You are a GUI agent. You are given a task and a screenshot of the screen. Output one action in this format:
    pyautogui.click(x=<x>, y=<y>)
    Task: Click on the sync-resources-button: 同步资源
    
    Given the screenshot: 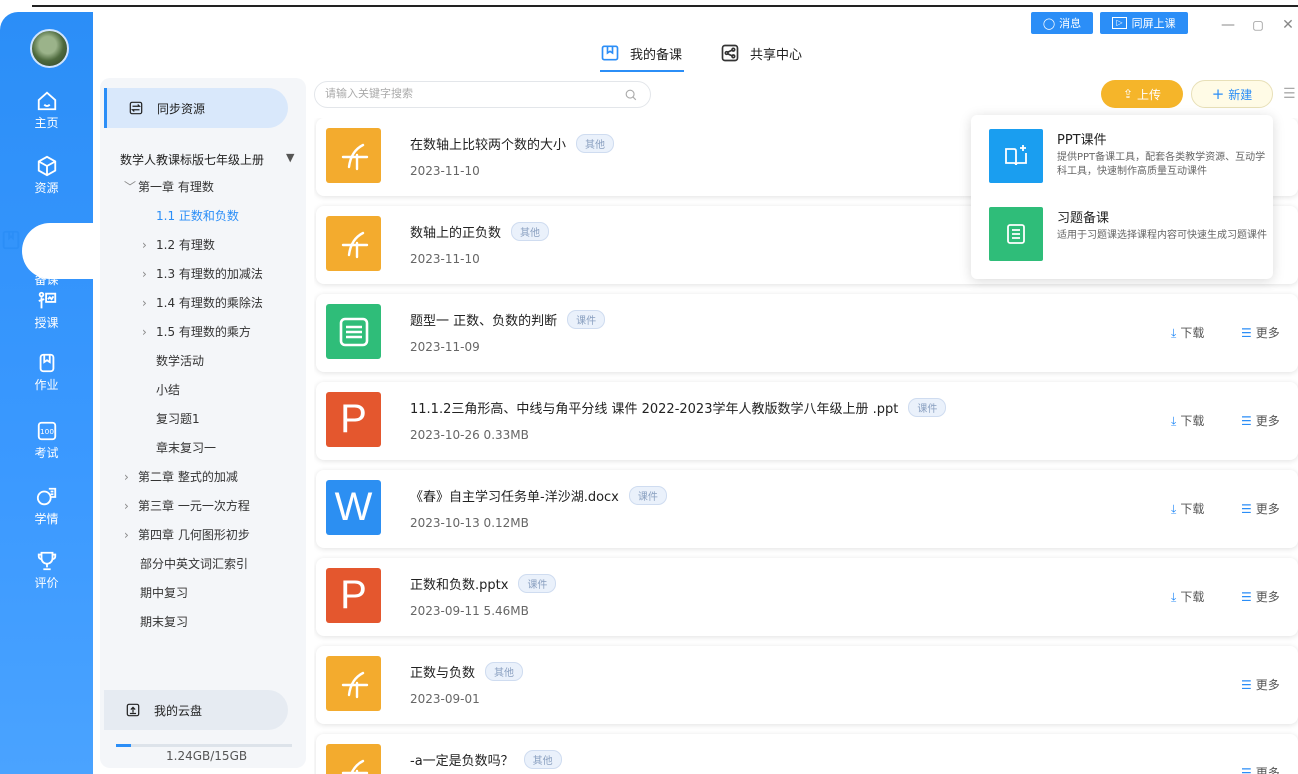 What is the action you would take?
    pyautogui.click(x=196, y=108)
    